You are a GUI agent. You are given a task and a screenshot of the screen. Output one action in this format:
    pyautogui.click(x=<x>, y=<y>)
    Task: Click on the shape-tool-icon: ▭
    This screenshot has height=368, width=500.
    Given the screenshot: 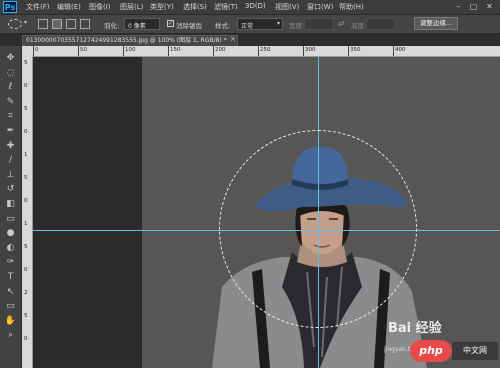 What is the action you would take?
    pyautogui.click(x=10, y=306)
    